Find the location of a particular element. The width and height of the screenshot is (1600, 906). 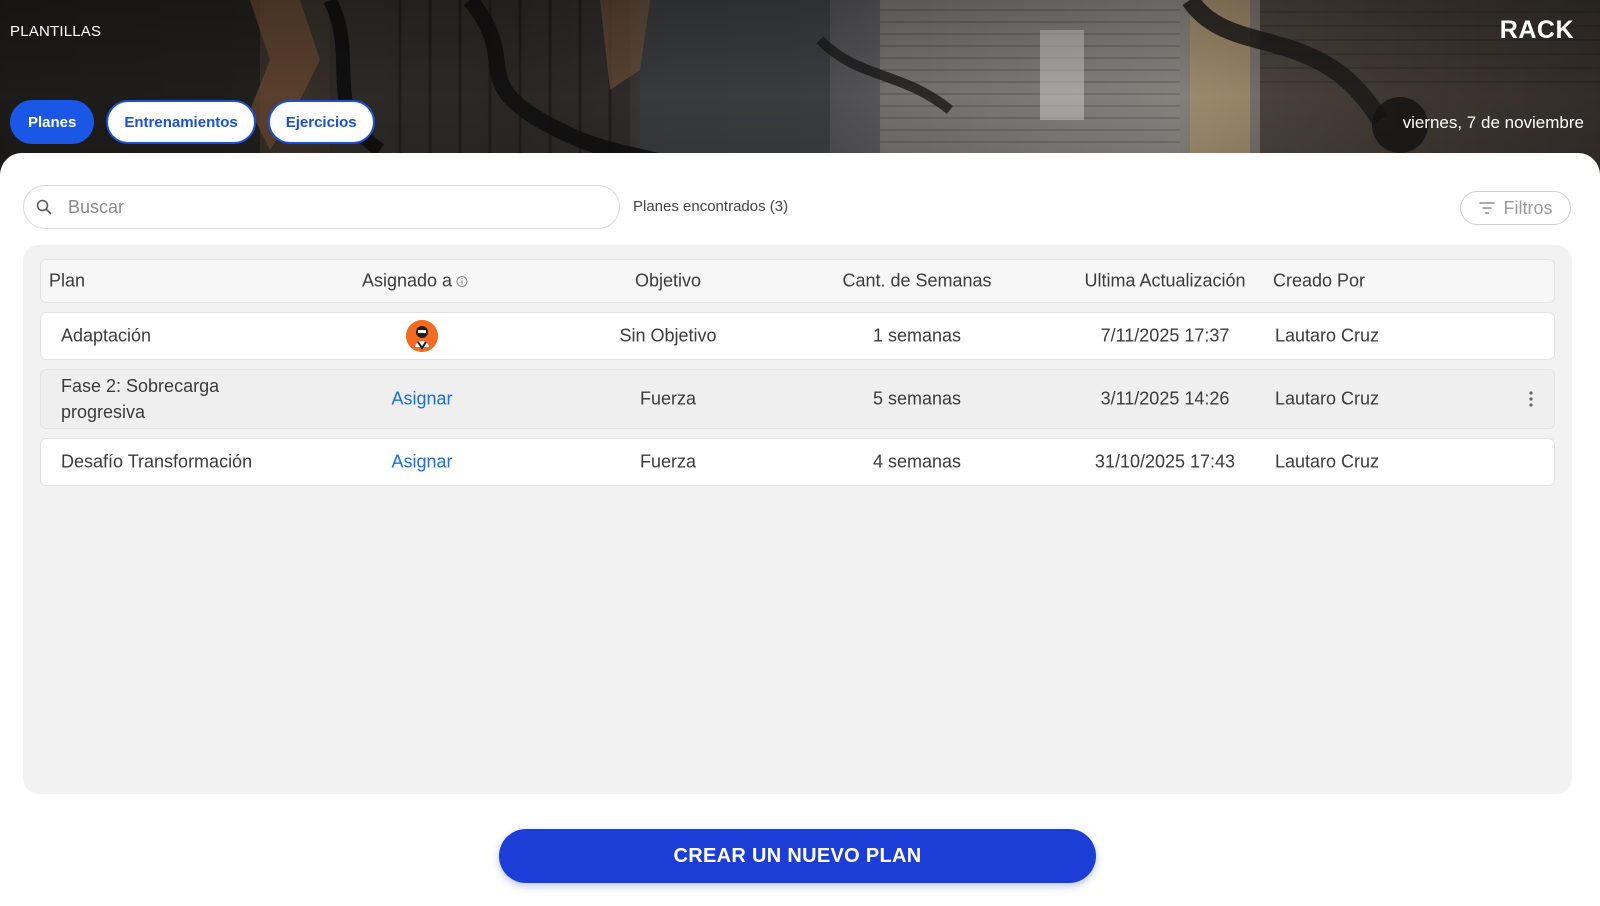

column-creator: Creado Por is located at coordinates (1319, 280).